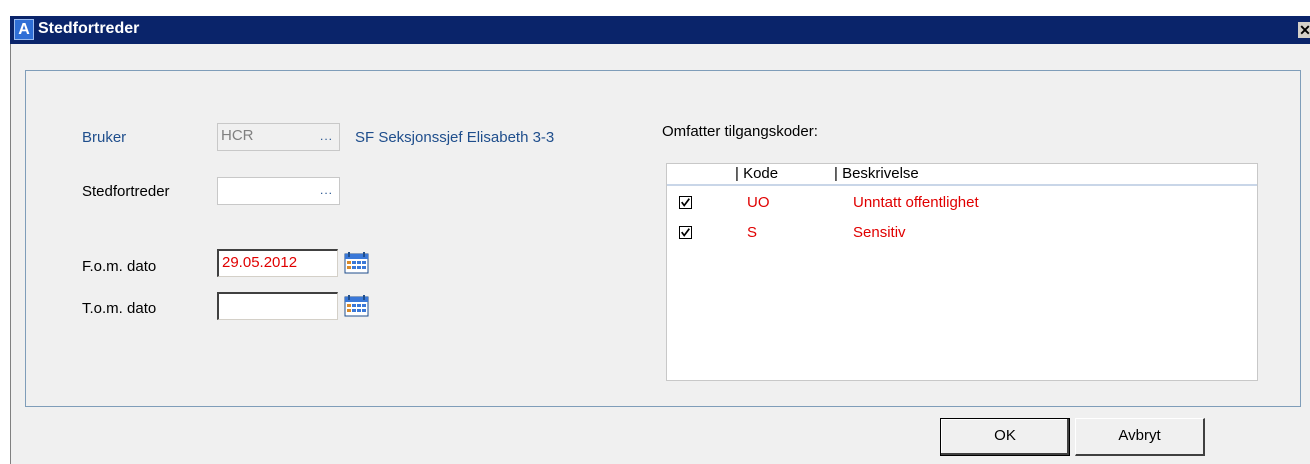  What do you see at coordinates (685, 202) in the screenshot?
I see `checkbox-uo` at bounding box center [685, 202].